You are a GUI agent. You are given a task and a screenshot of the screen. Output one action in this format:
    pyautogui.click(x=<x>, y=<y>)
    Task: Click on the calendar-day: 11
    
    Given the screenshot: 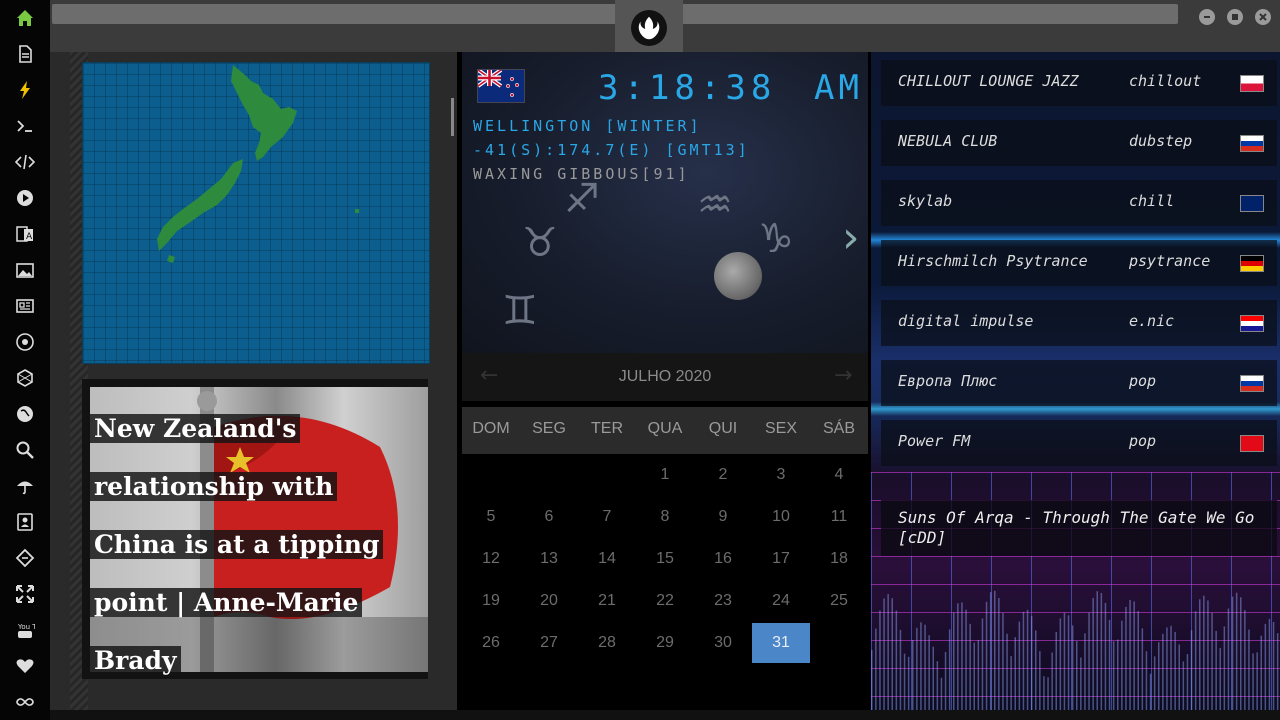 What is the action you would take?
    pyautogui.click(x=839, y=517)
    